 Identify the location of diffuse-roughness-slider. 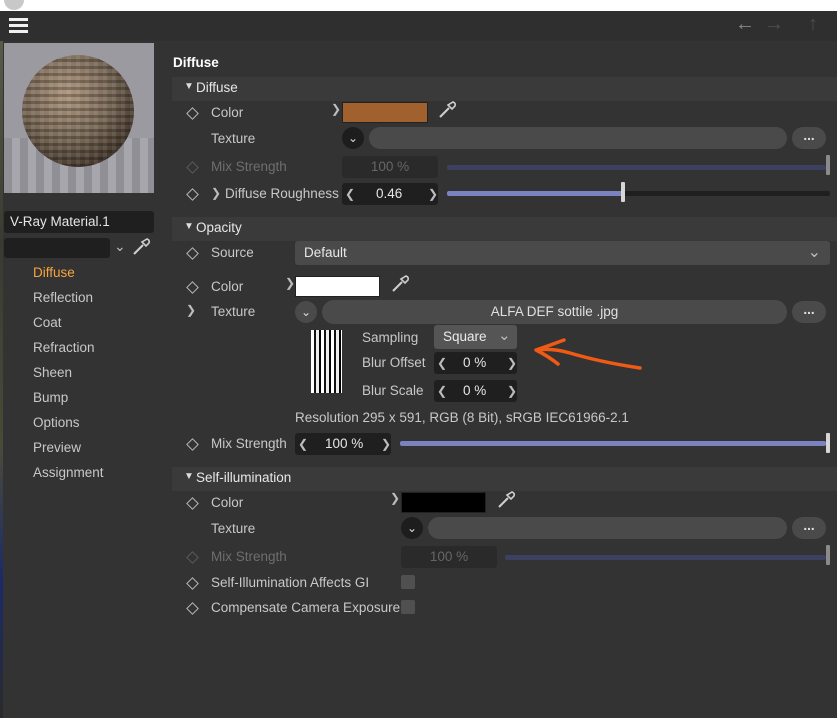
(638, 193).